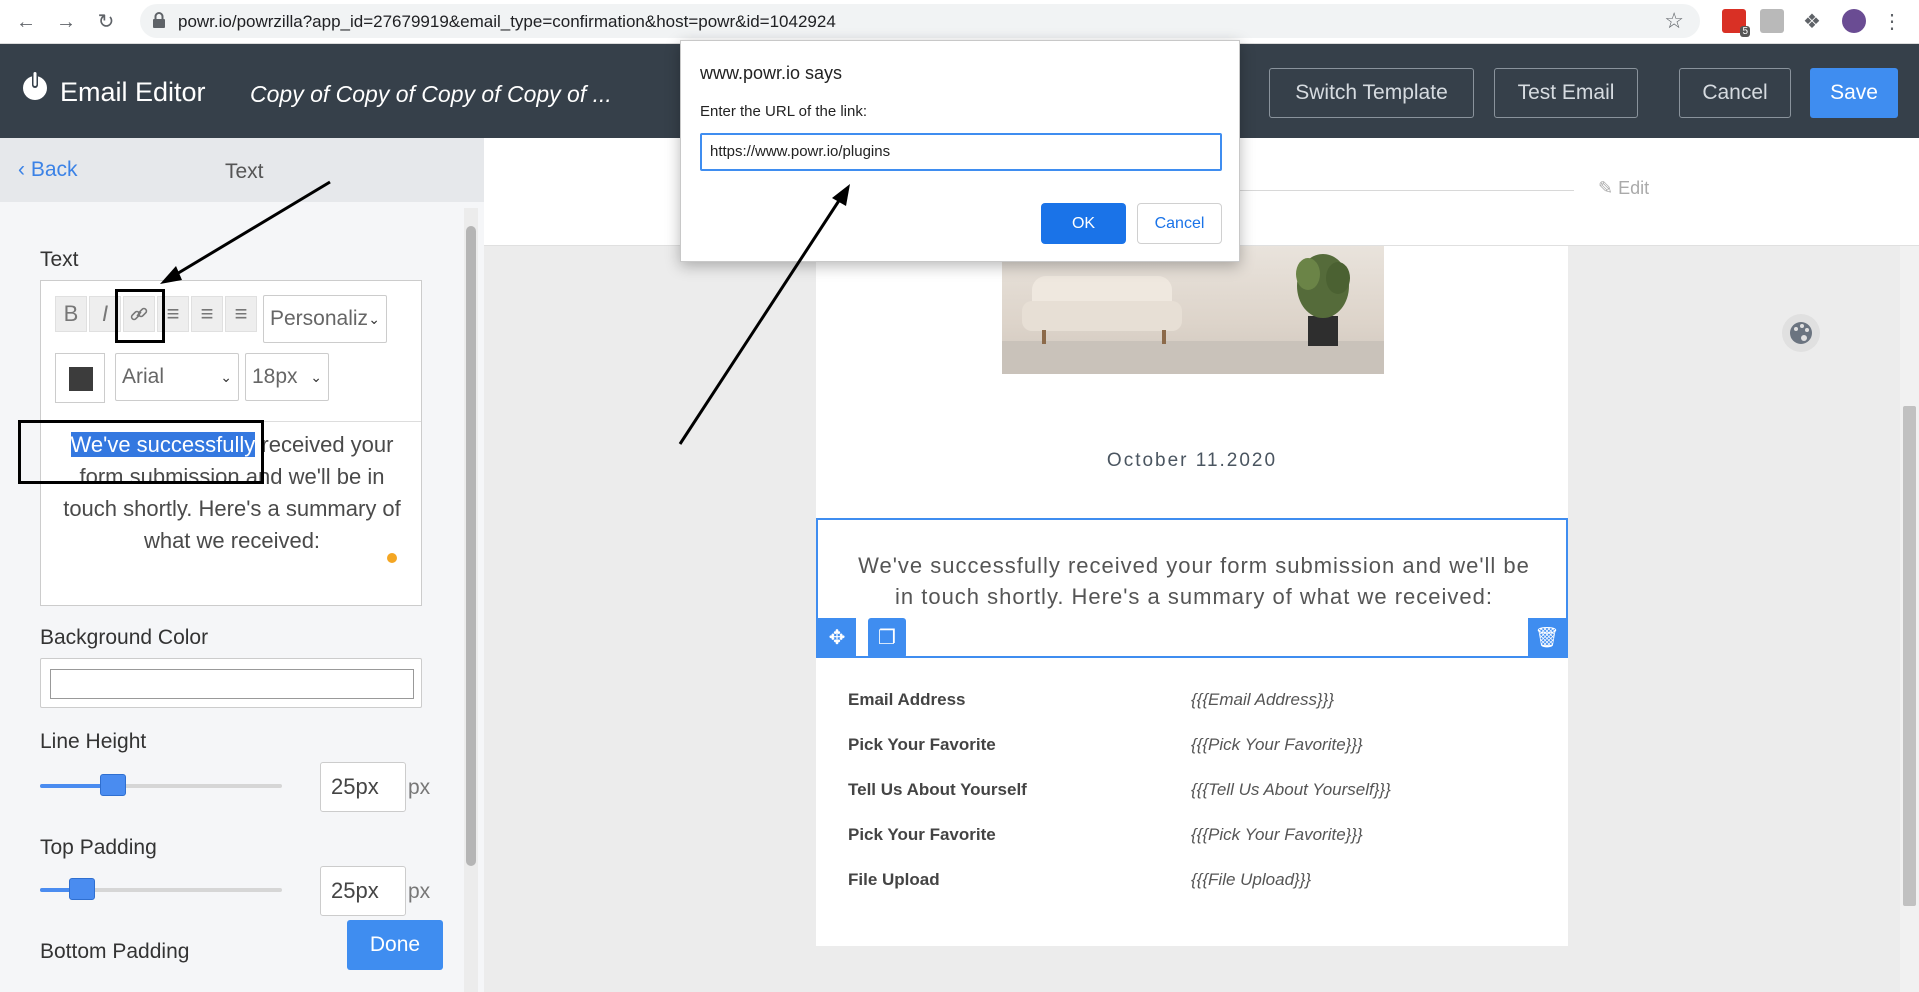  I want to click on align-center-button: ≡, so click(207, 314).